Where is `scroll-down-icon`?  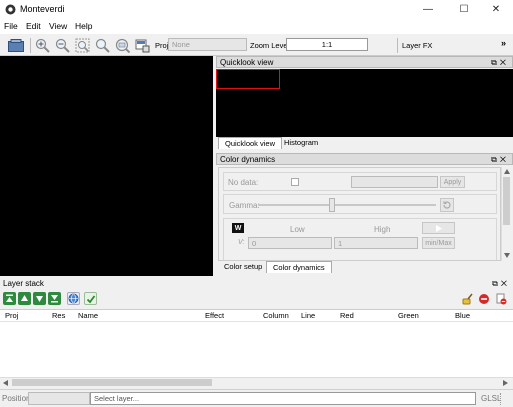 scroll-down-icon is located at coordinates (507, 255).